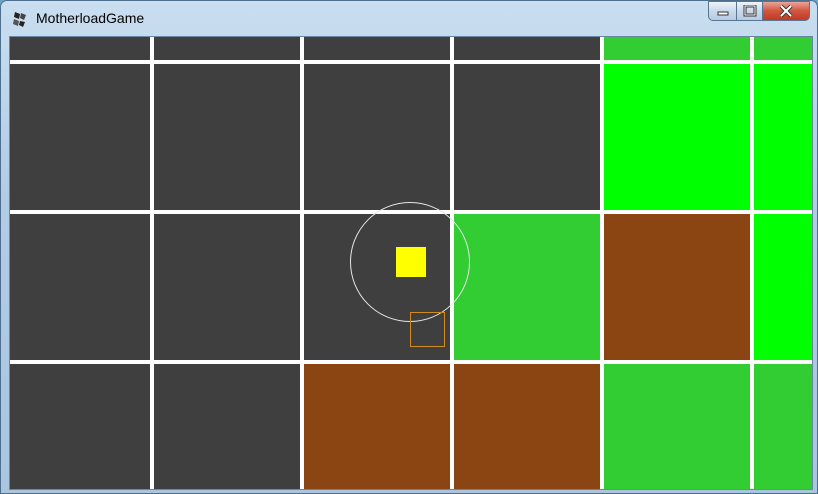 The width and height of the screenshot is (818, 494). What do you see at coordinates (19, 19) in the screenshot?
I see `app-icon` at bounding box center [19, 19].